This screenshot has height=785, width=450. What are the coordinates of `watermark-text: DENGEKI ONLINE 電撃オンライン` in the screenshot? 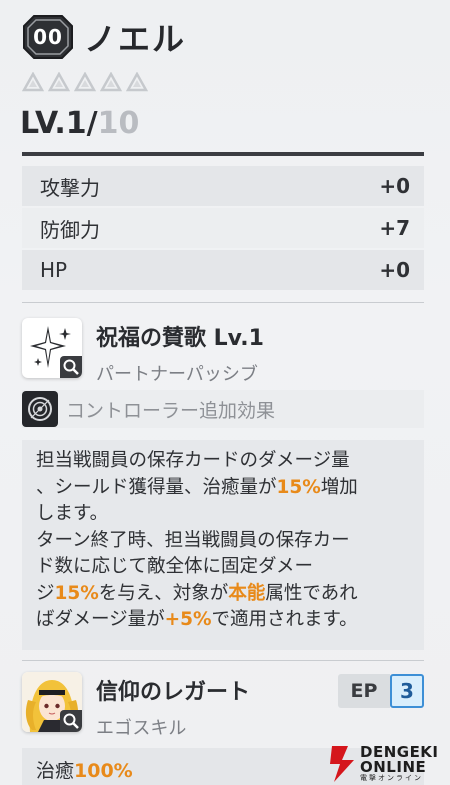 It's located at (399, 763).